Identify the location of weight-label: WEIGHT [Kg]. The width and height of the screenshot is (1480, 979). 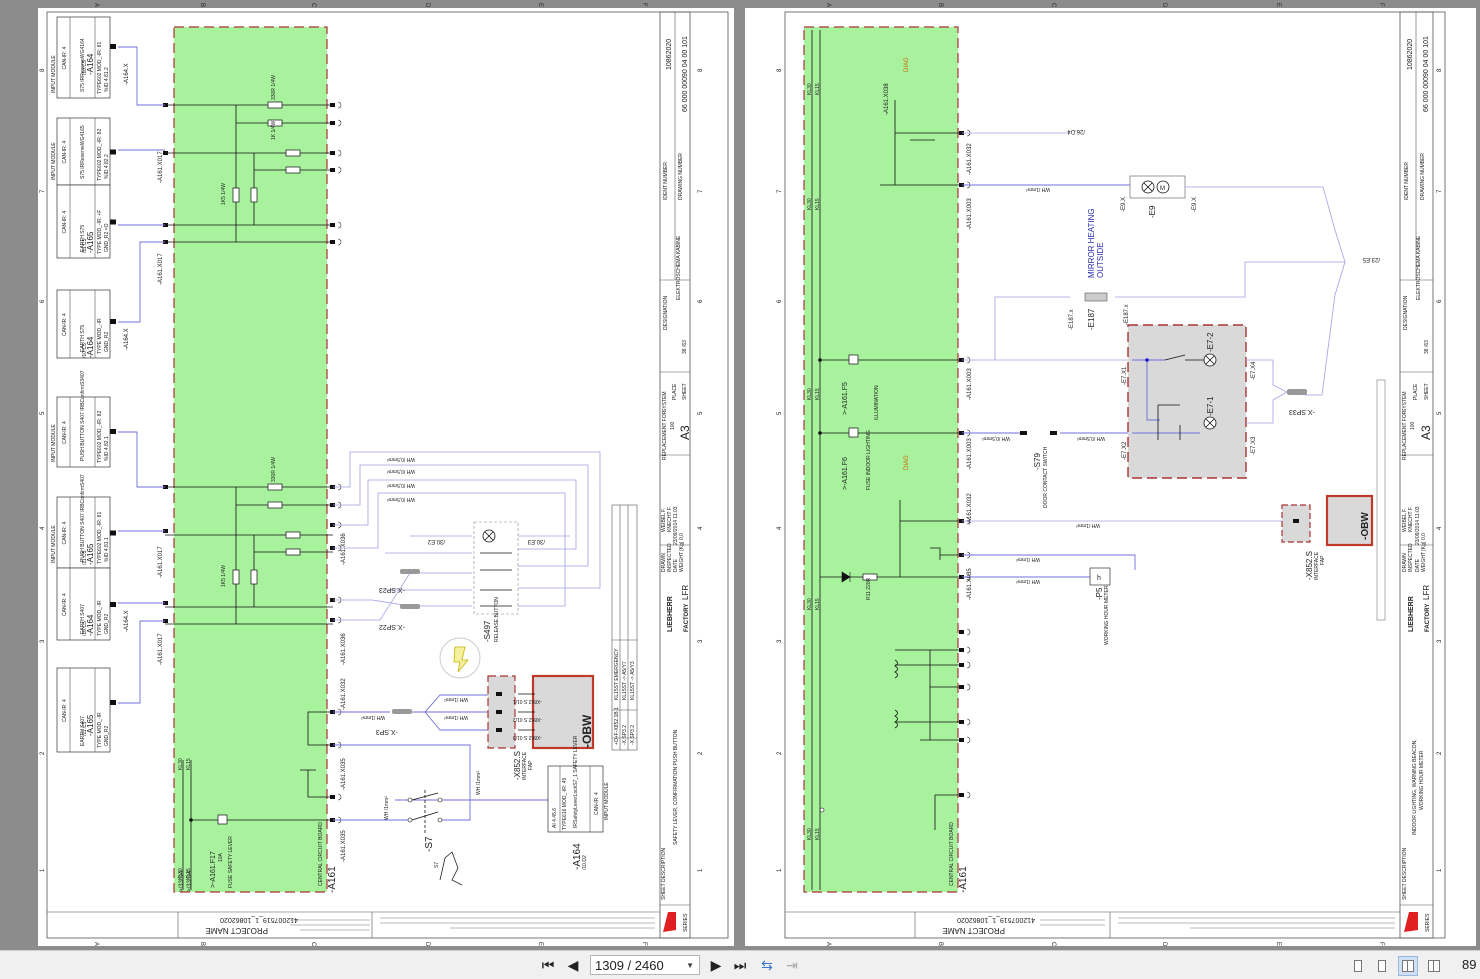
(1424, 556).